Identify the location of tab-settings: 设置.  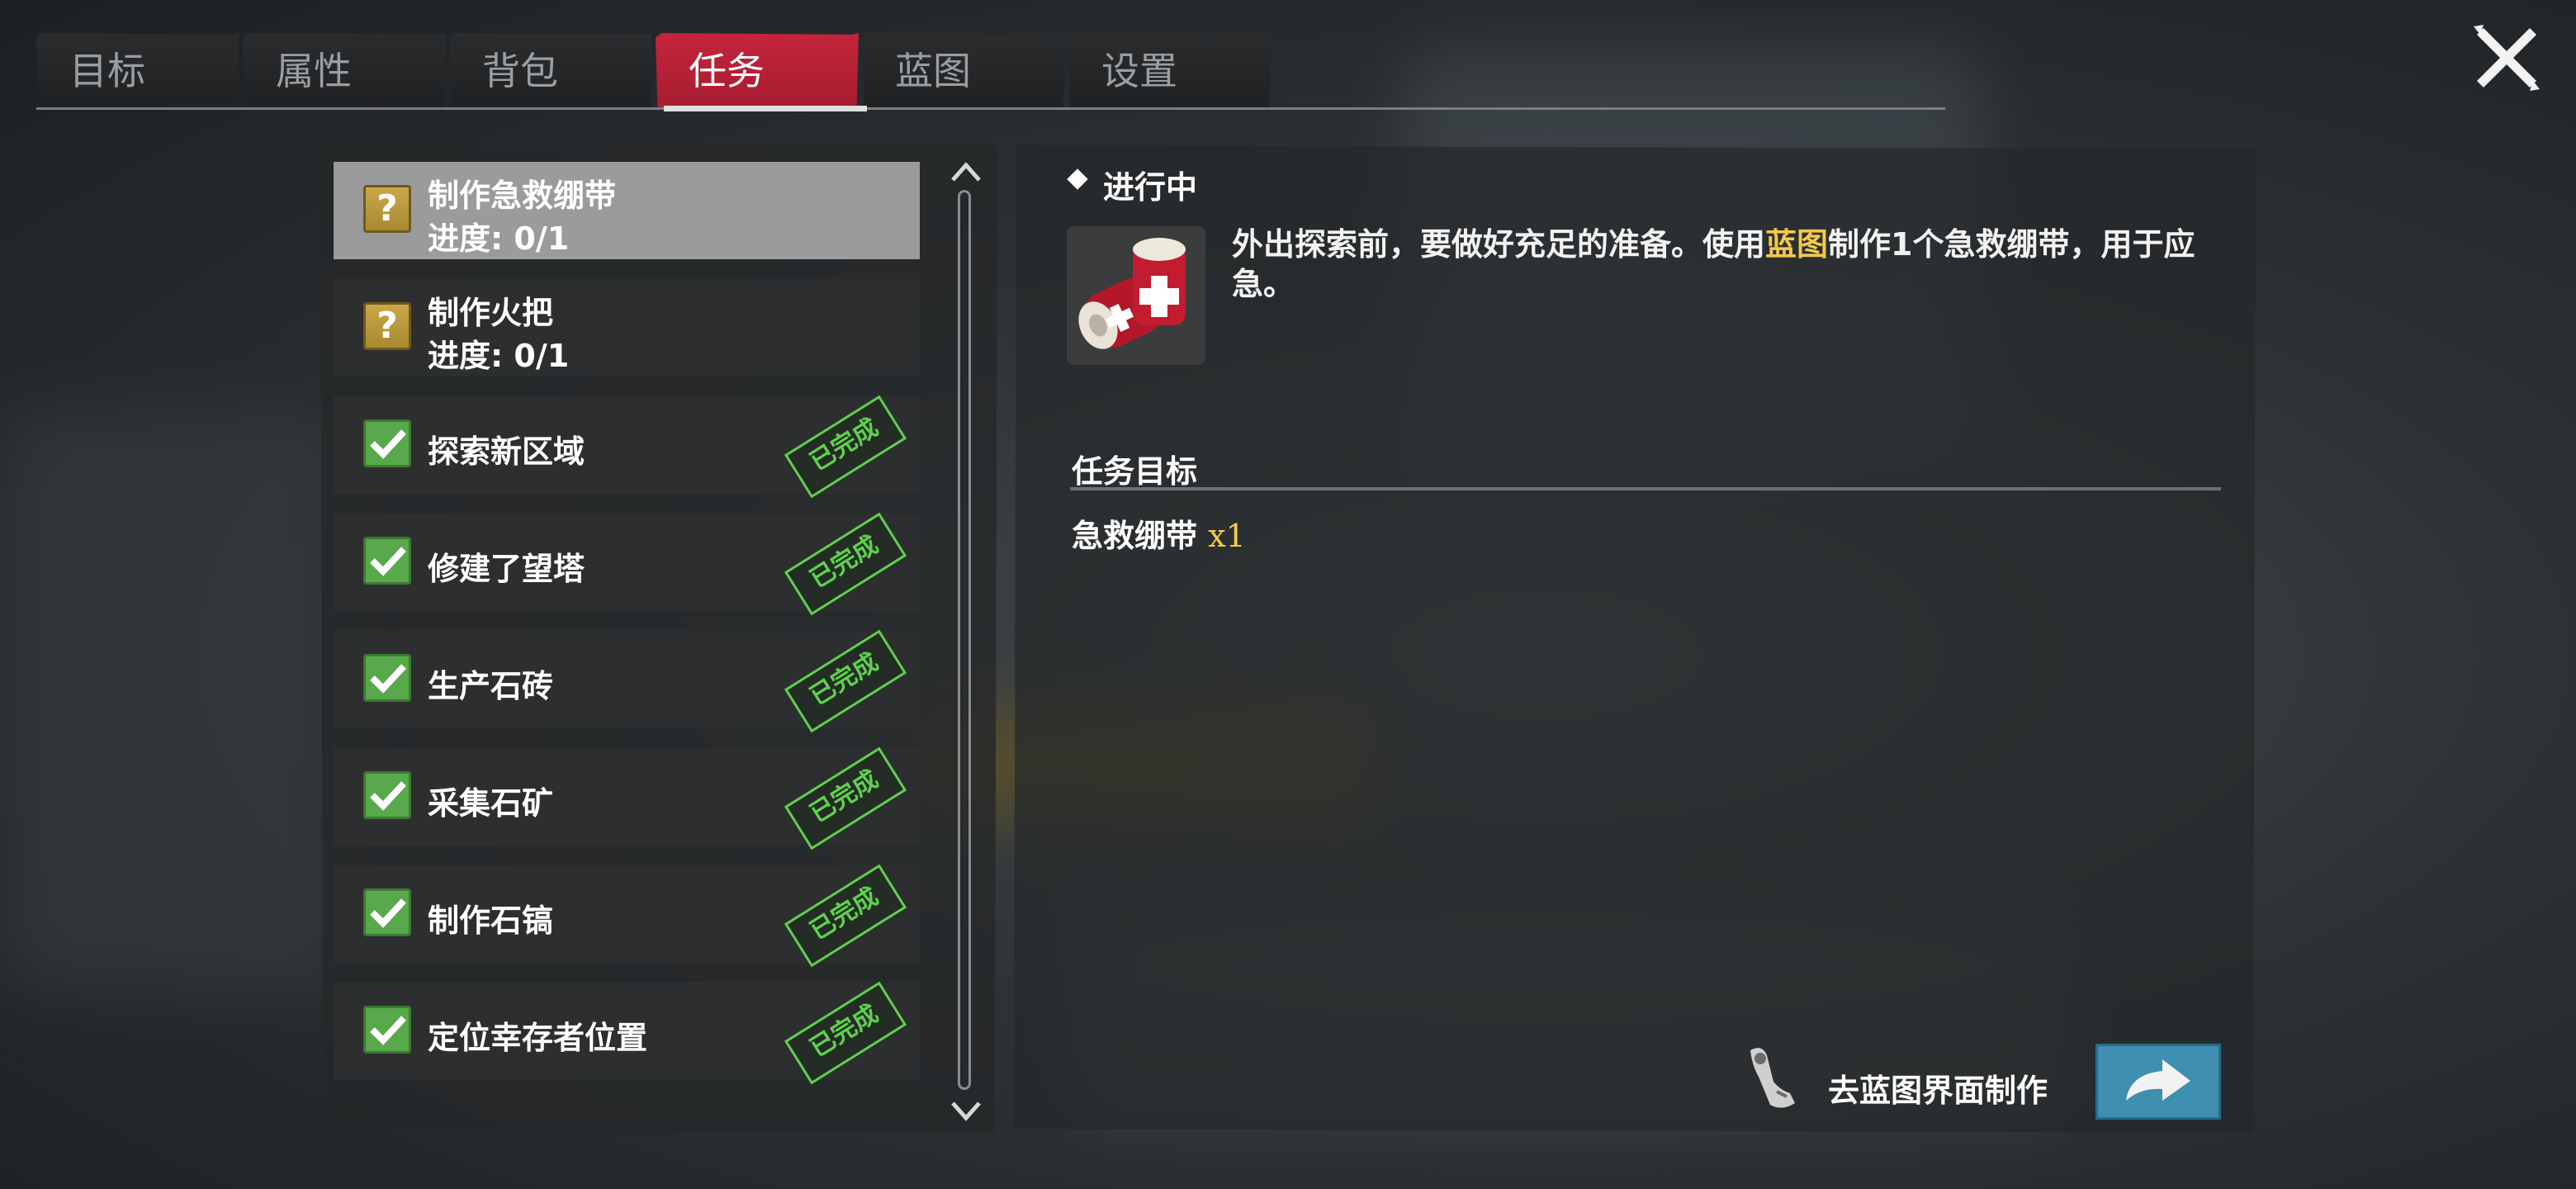
(1169, 71).